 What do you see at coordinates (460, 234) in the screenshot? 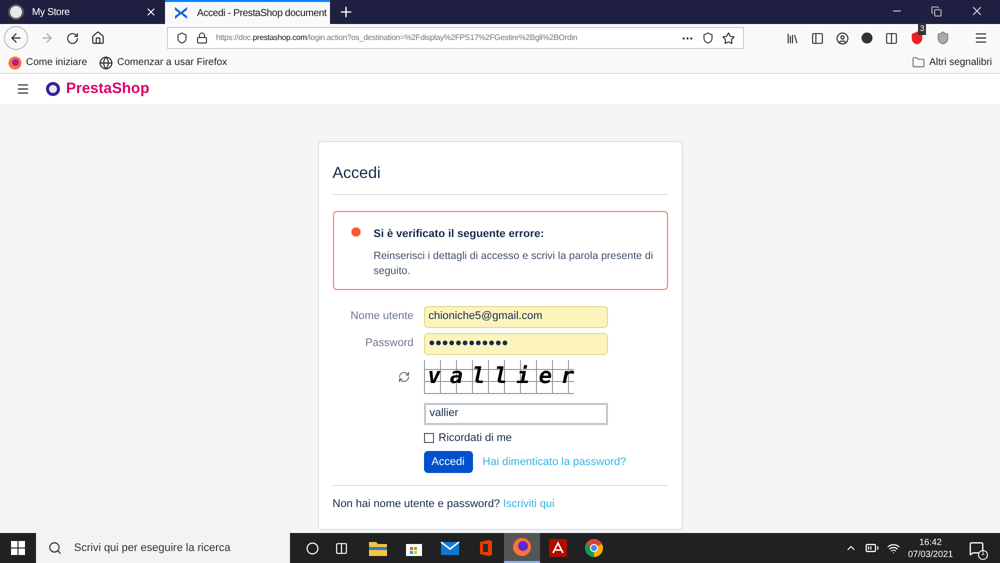
I see `error-title: Si è verificato il seguente errore:` at bounding box center [460, 234].